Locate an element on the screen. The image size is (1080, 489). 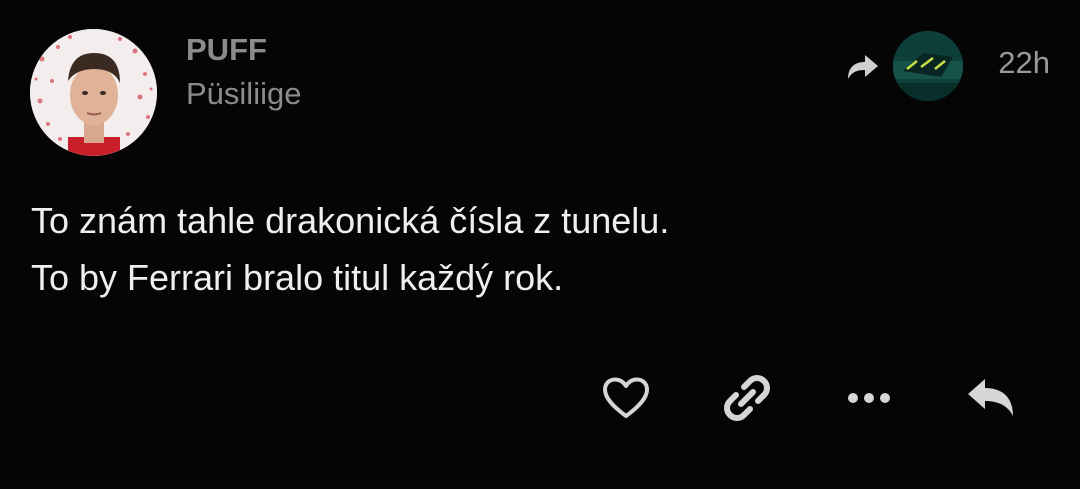
link-icon is located at coordinates (747, 398).